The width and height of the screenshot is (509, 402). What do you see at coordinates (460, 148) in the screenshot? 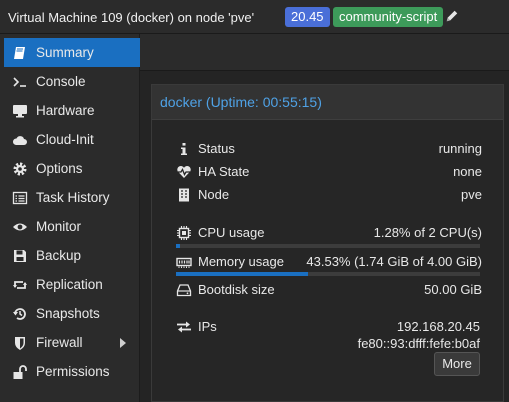
I see `status-value: running` at bounding box center [460, 148].